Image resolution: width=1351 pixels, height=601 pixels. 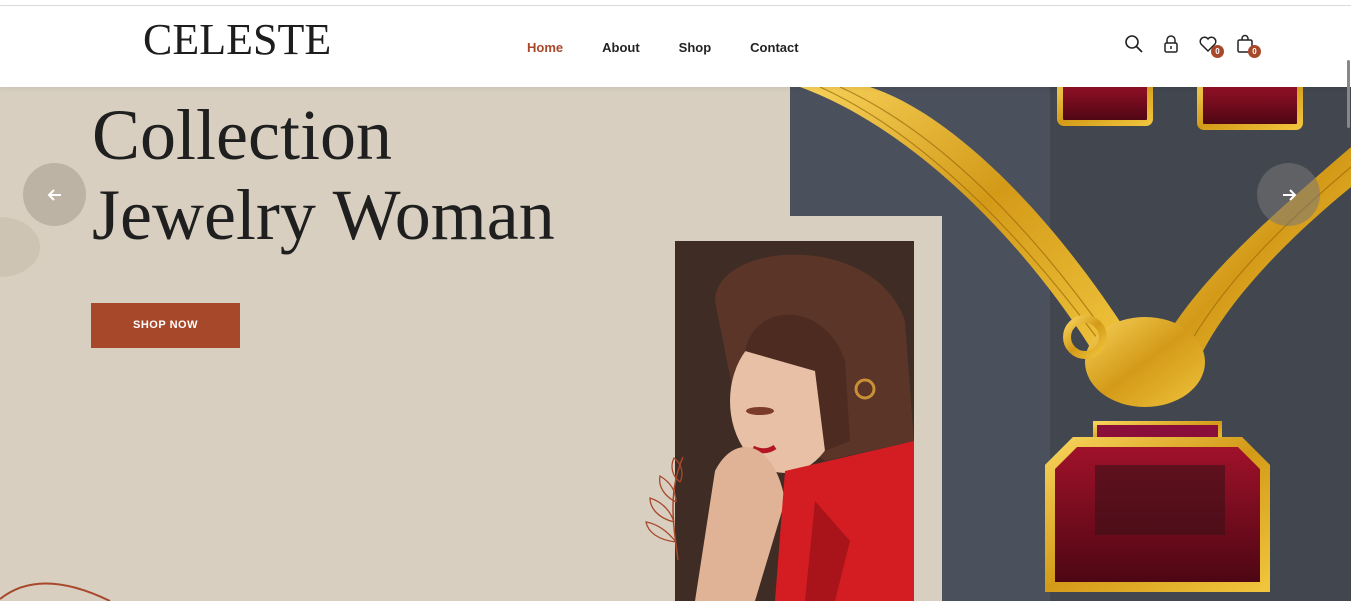 I want to click on nav-contact: Contact, so click(x=774, y=47).